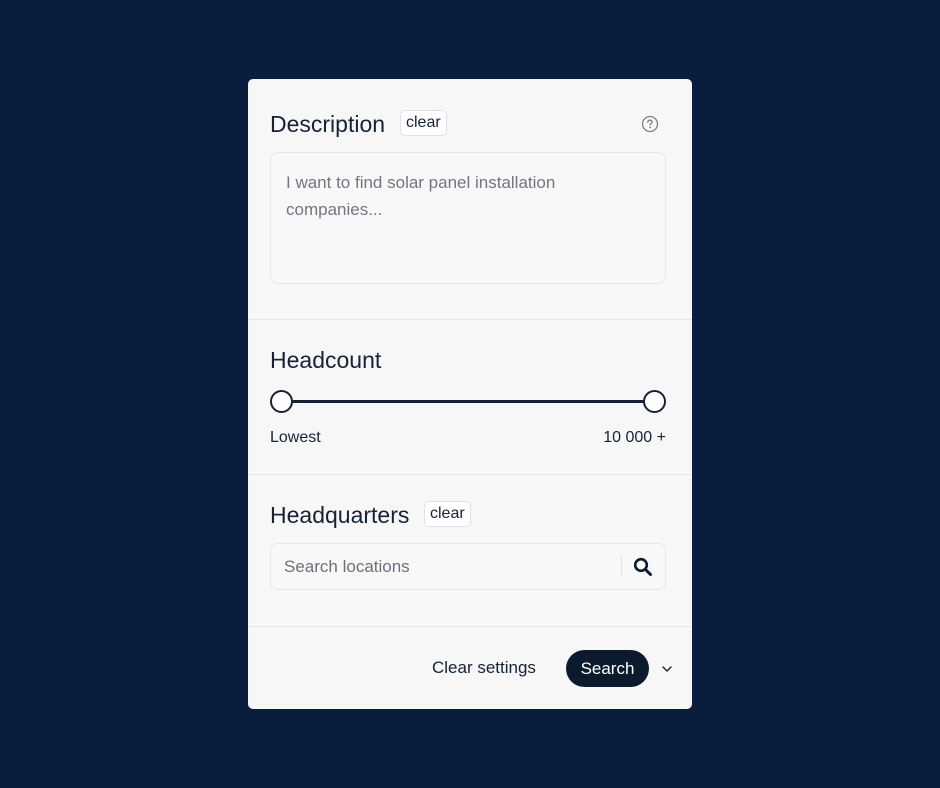  I want to click on search-separator, so click(621, 566).